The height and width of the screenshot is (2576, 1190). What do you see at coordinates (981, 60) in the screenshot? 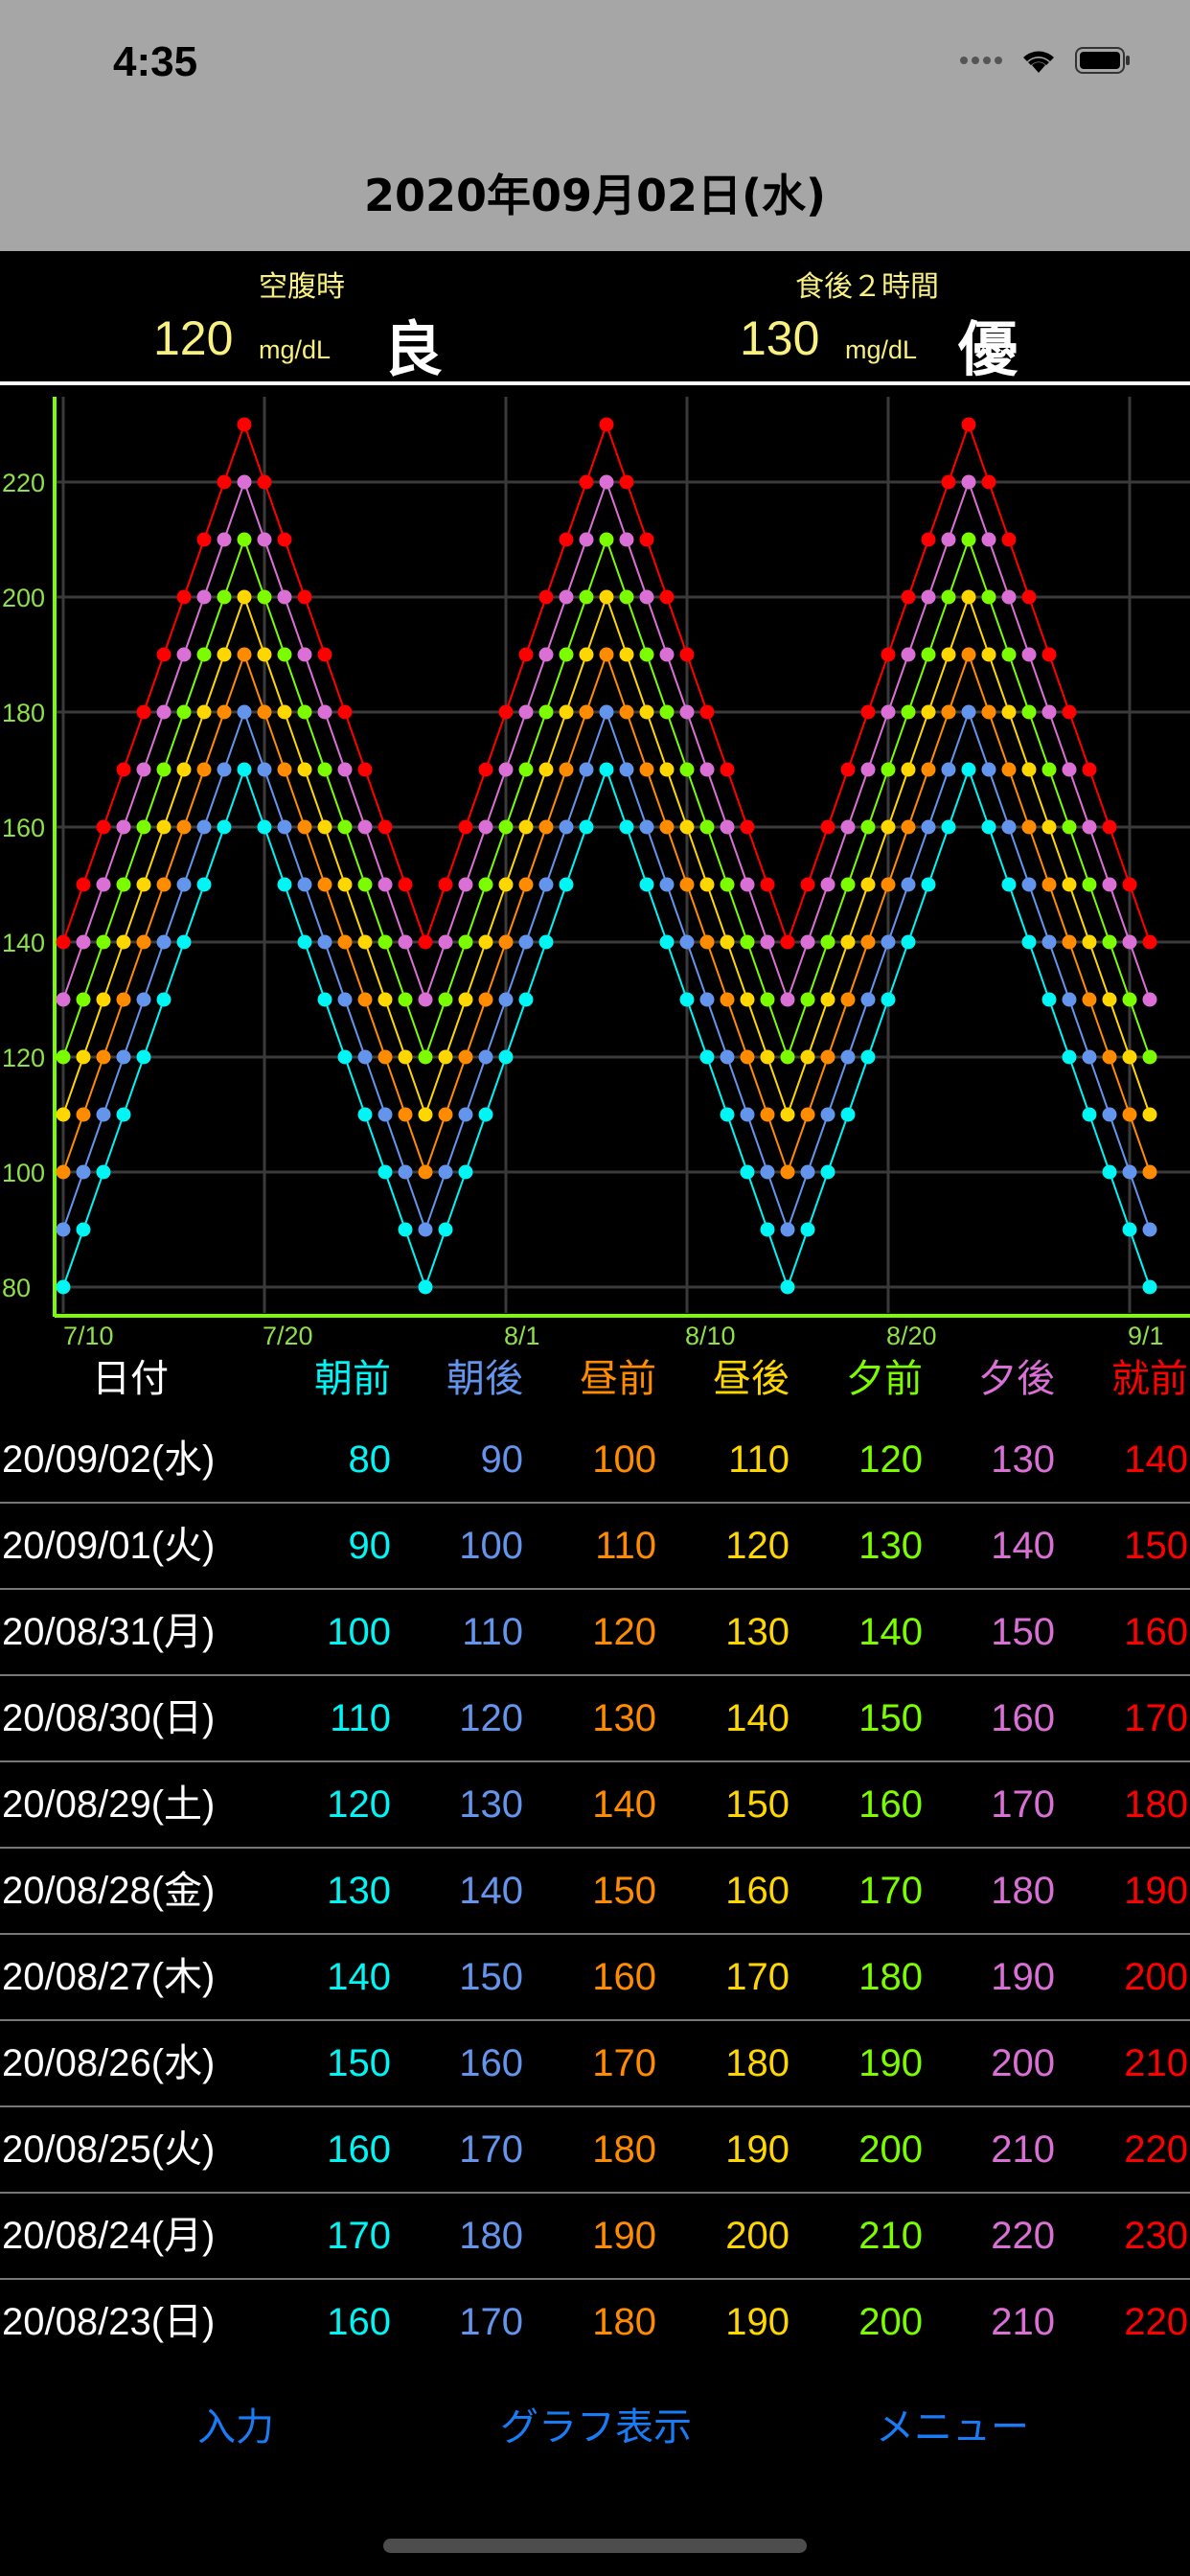
I see `cellular-signal-icon` at bounding box center [981, 60].